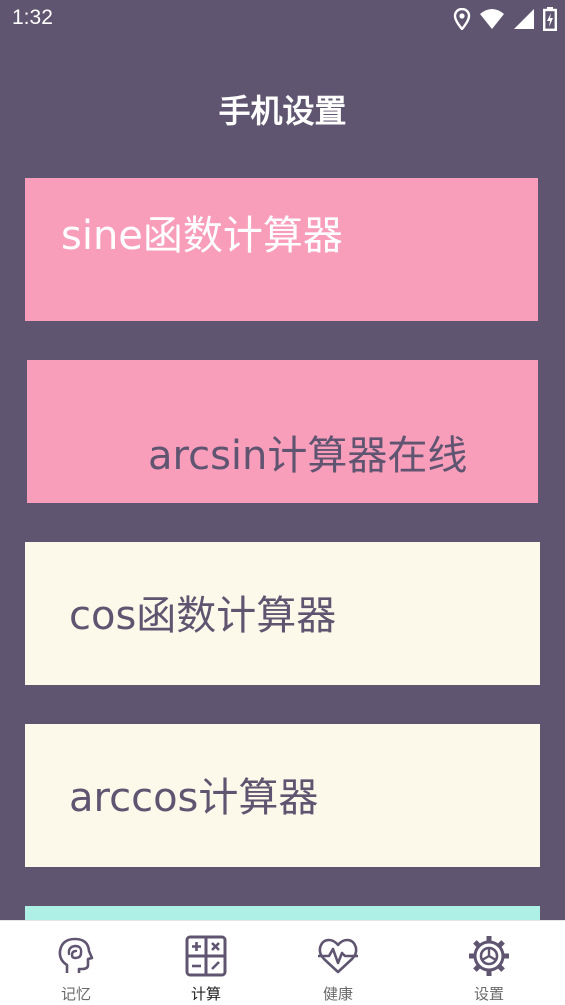  Describe the element at coordinates (202, 236) in the screenshot. I see `card-label: sine函数计算器` at that location.